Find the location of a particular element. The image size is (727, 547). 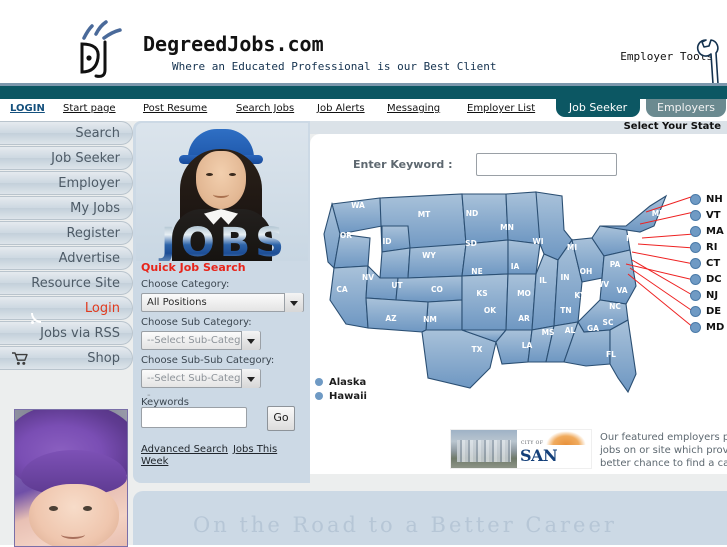

map-state-la: LA is located at coordinates (527, 345).